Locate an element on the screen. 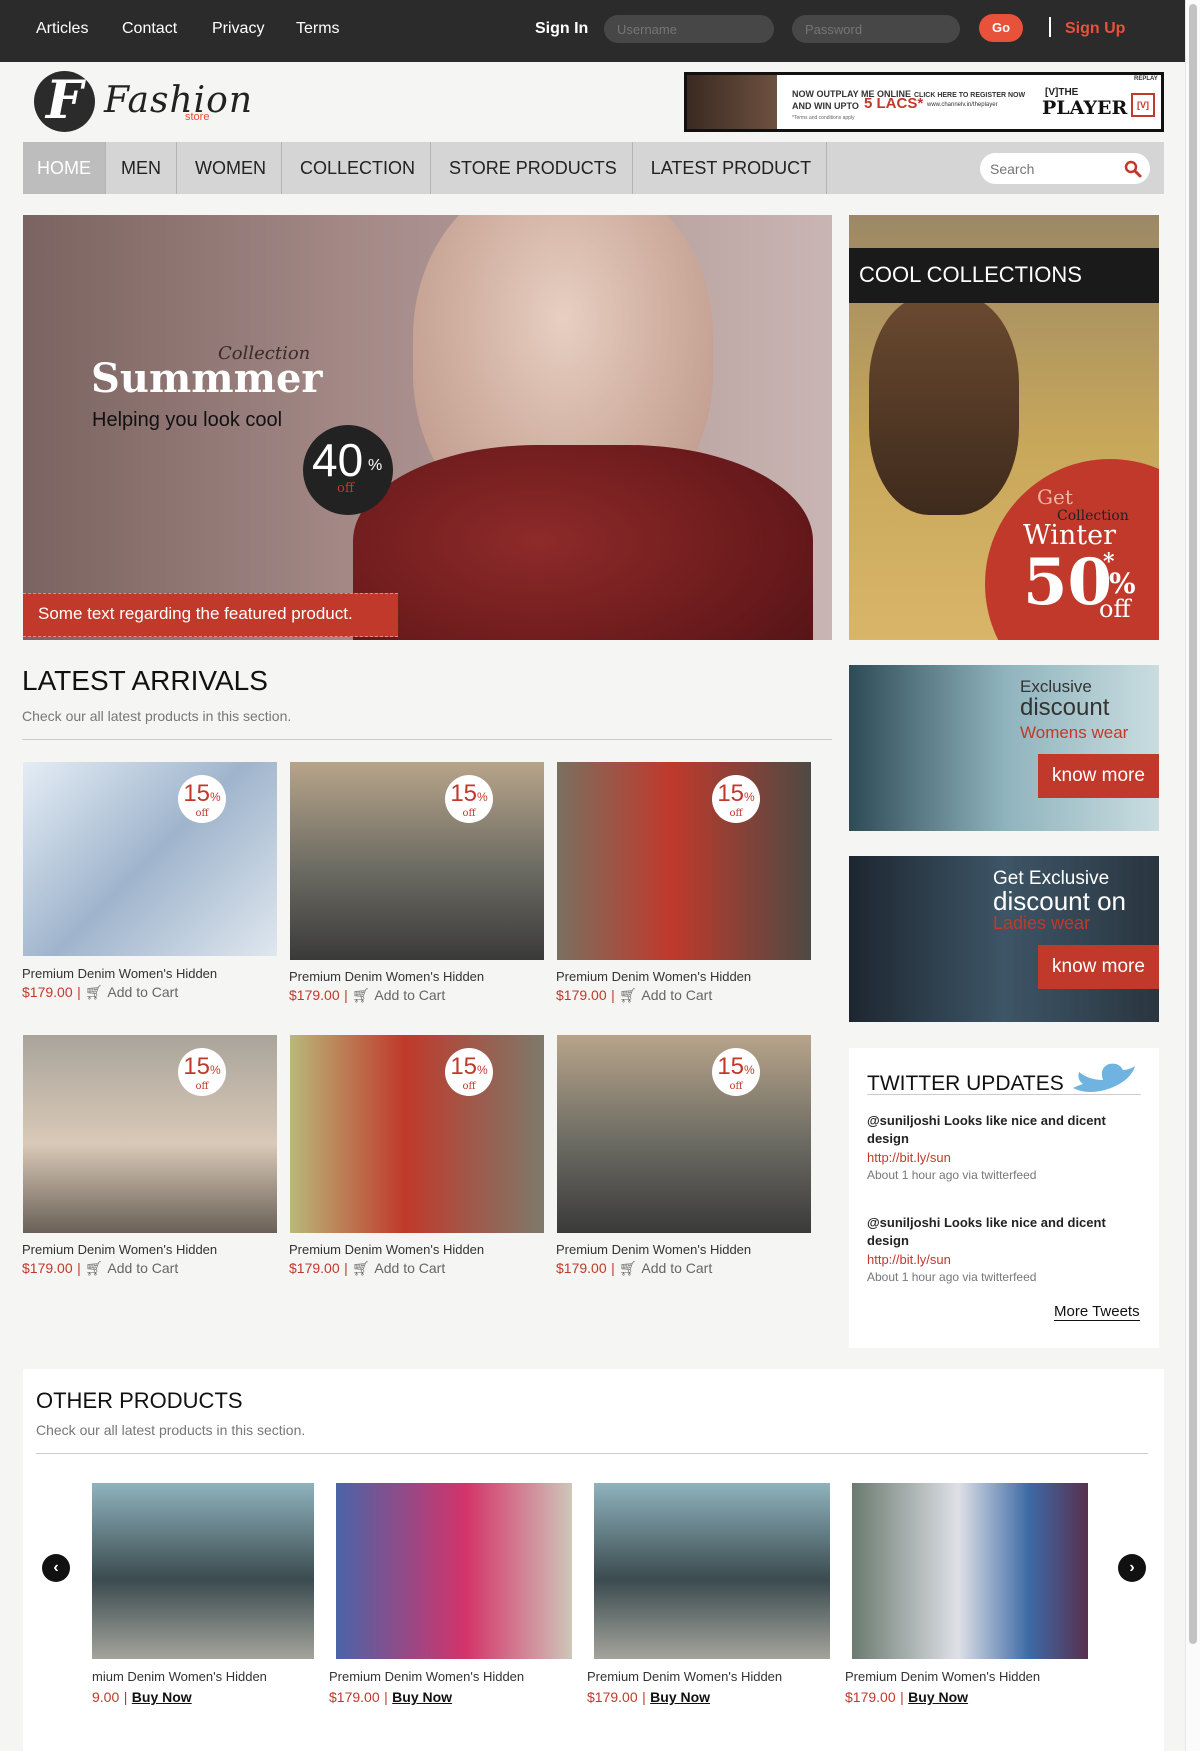 The height and width of the screenshot is (1751, 1200). product-price: 9.00 is located at coordinates (106, 1697).